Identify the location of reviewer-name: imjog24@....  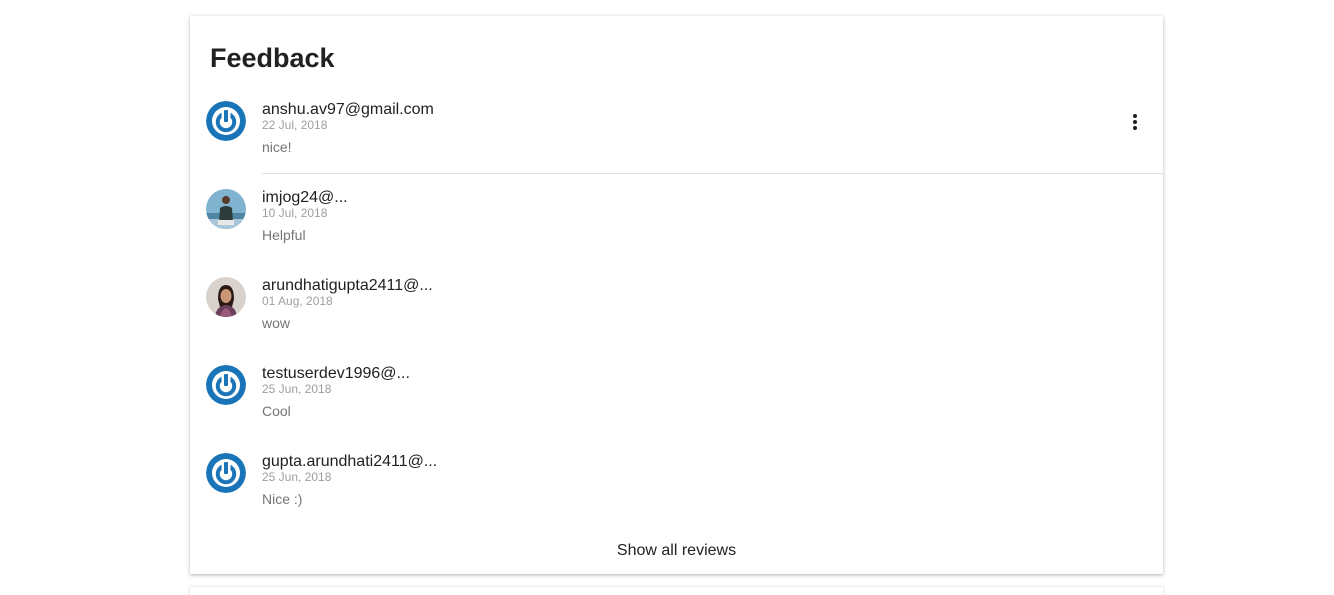
(305, 197).